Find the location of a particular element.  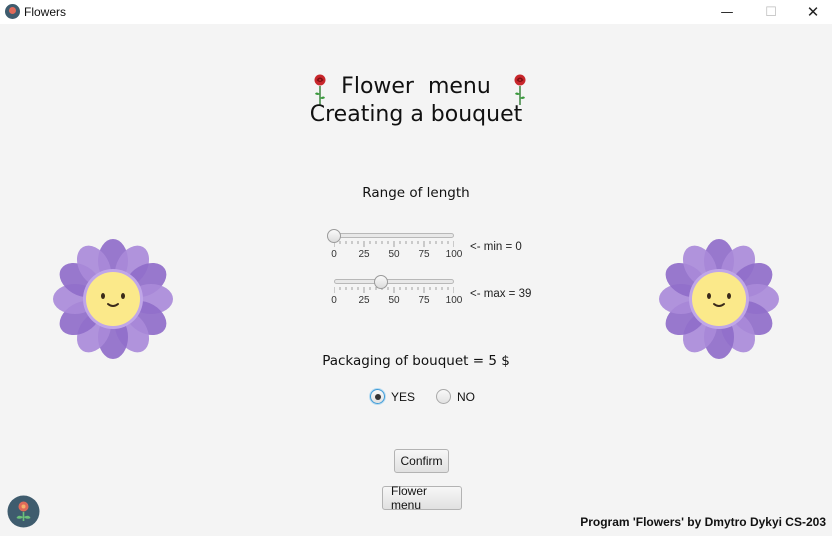

range-label: Range of length is located at coordinates (416, 193).